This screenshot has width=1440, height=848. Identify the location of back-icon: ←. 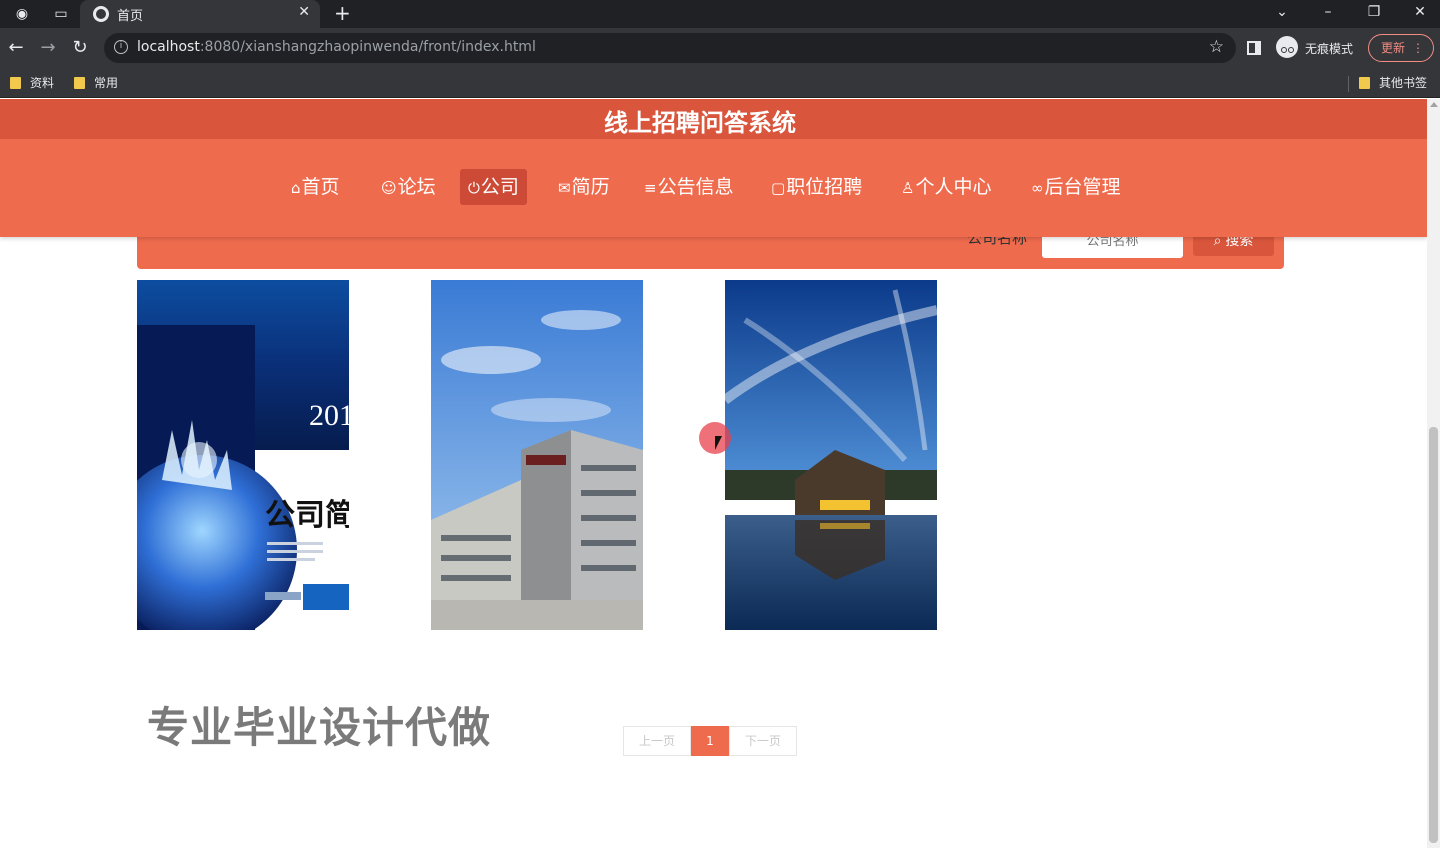
(16, 48).